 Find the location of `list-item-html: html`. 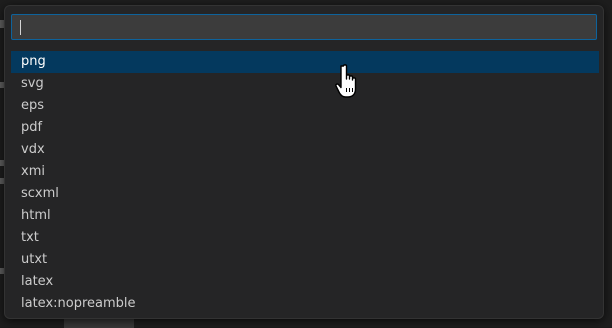

list-item-html: html is located at coordinates (305, 216).